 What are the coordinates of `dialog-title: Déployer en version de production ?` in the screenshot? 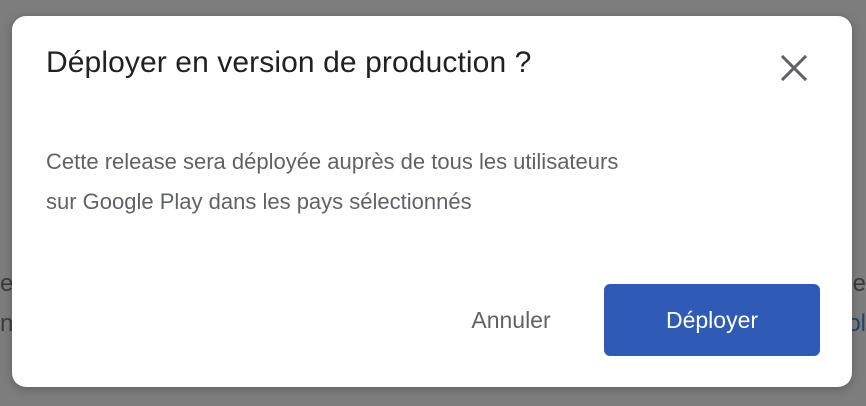 It's located at (289, 62).